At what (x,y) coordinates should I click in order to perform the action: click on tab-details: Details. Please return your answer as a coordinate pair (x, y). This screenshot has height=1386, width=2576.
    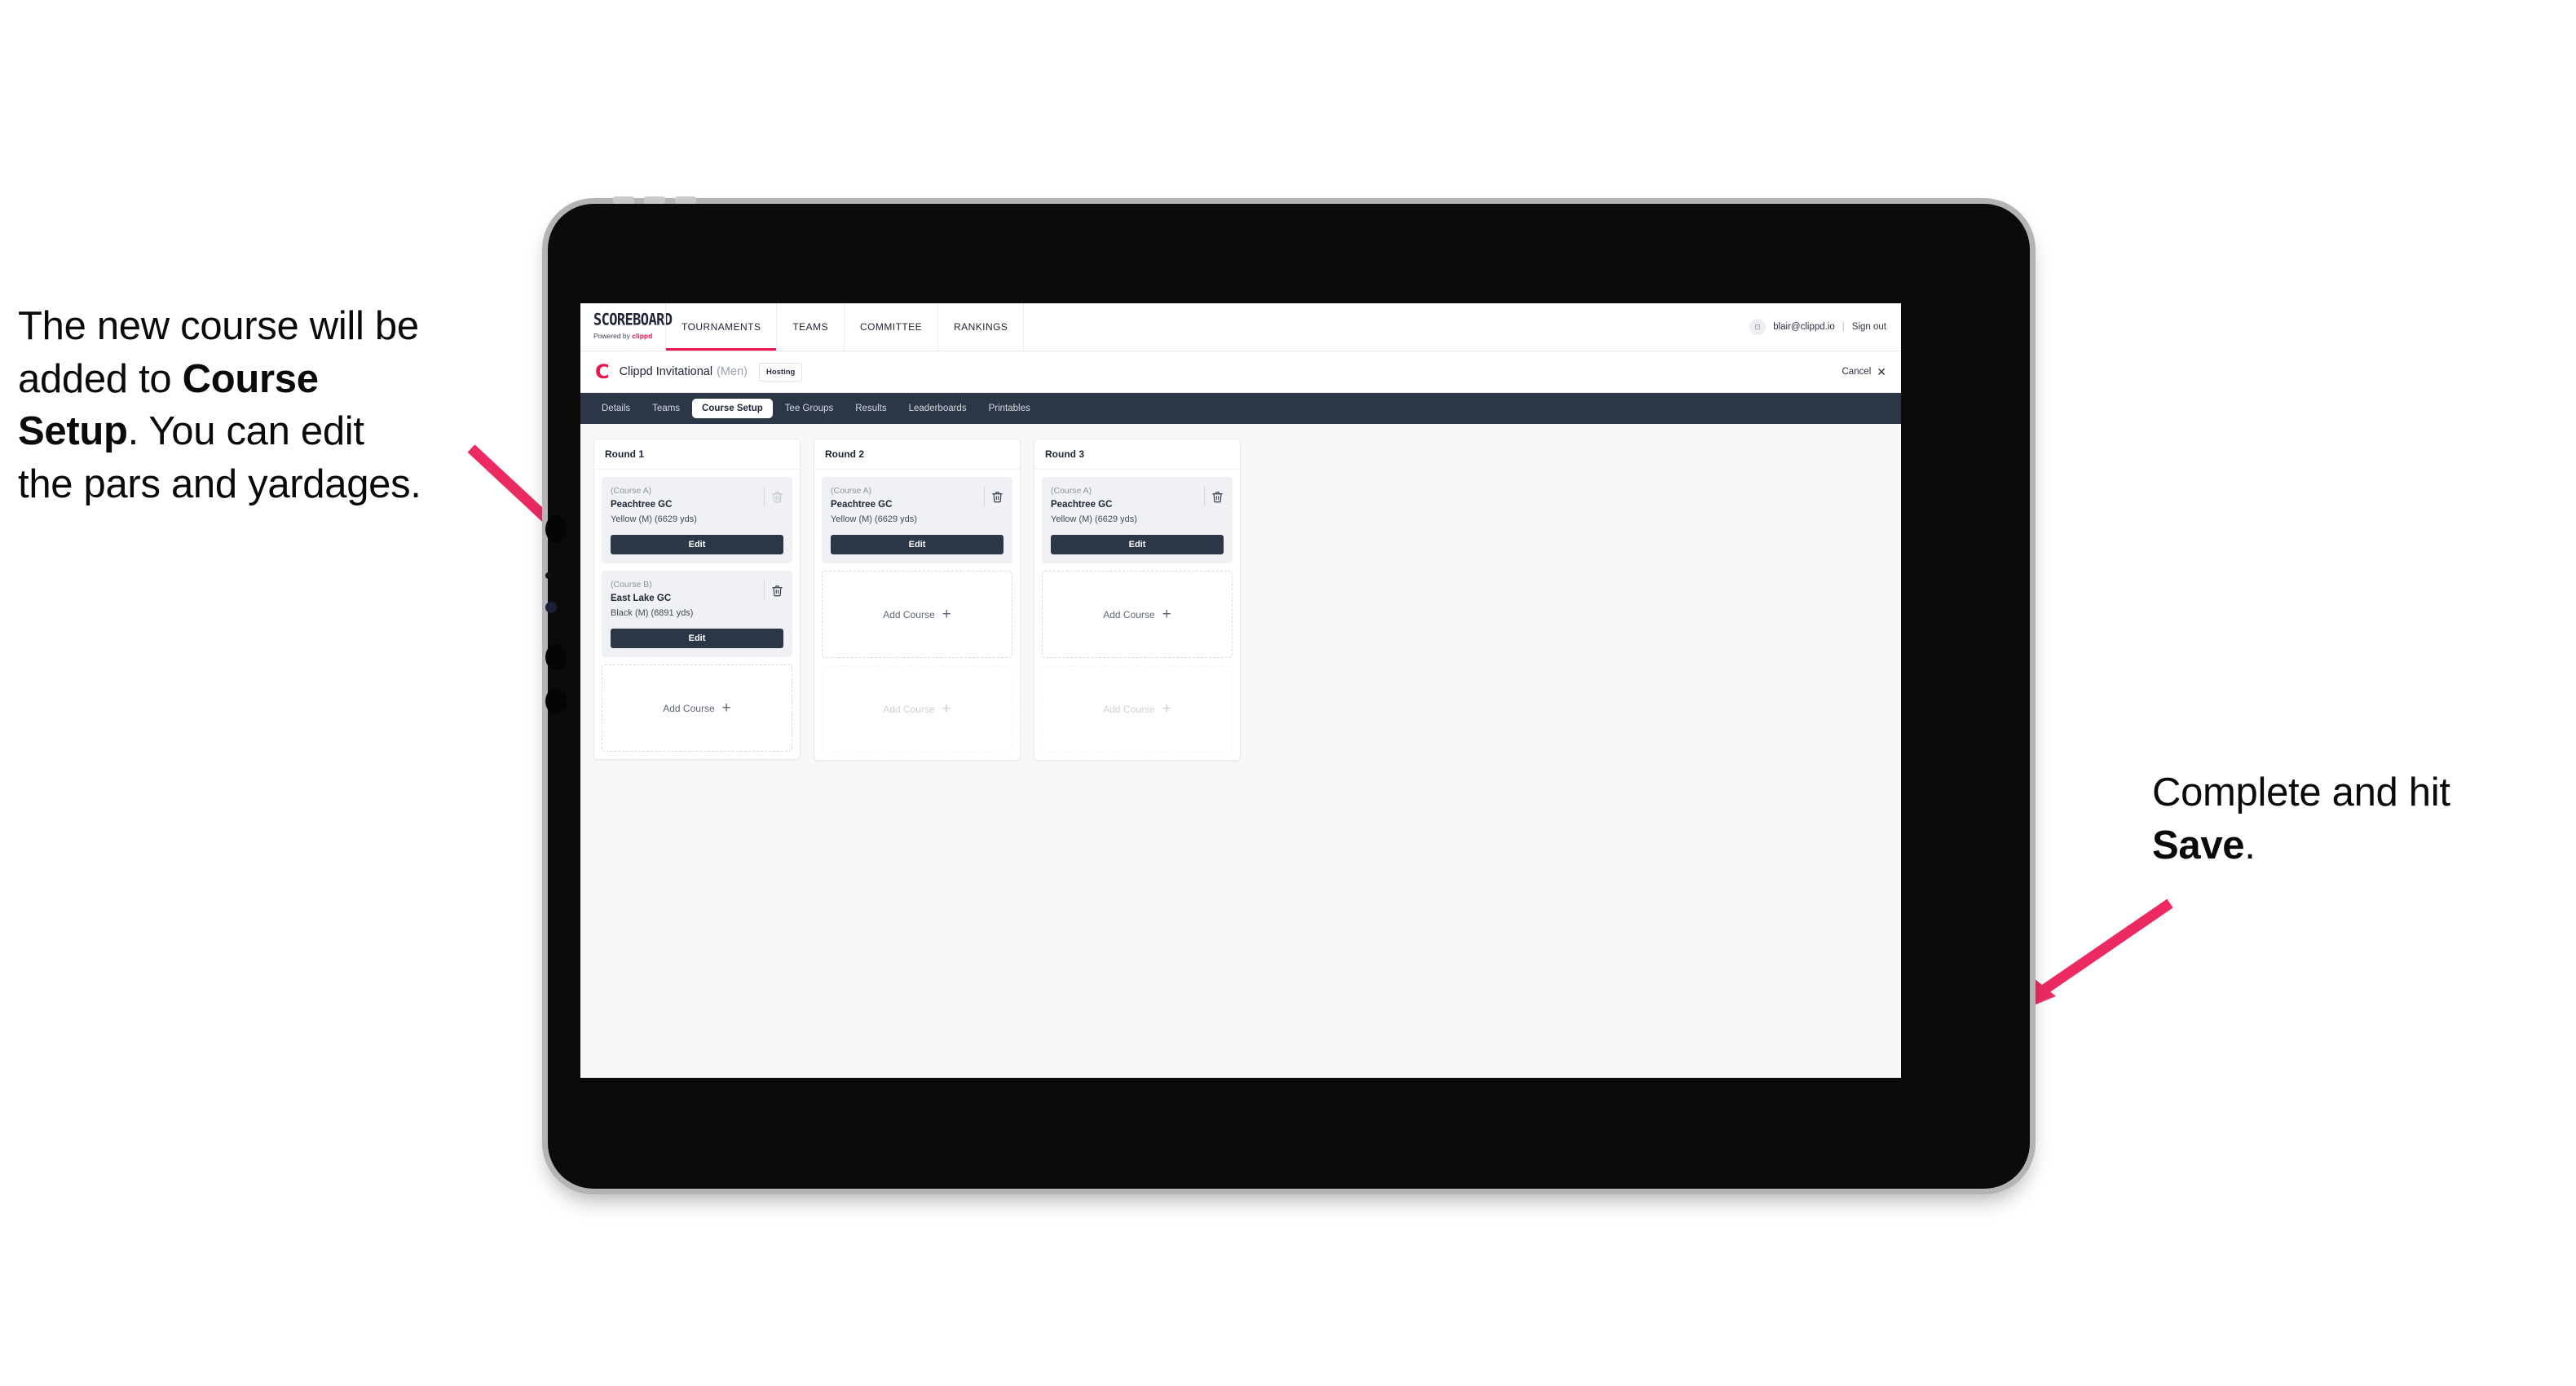
    Looking at the image, I should click on (616, 408).